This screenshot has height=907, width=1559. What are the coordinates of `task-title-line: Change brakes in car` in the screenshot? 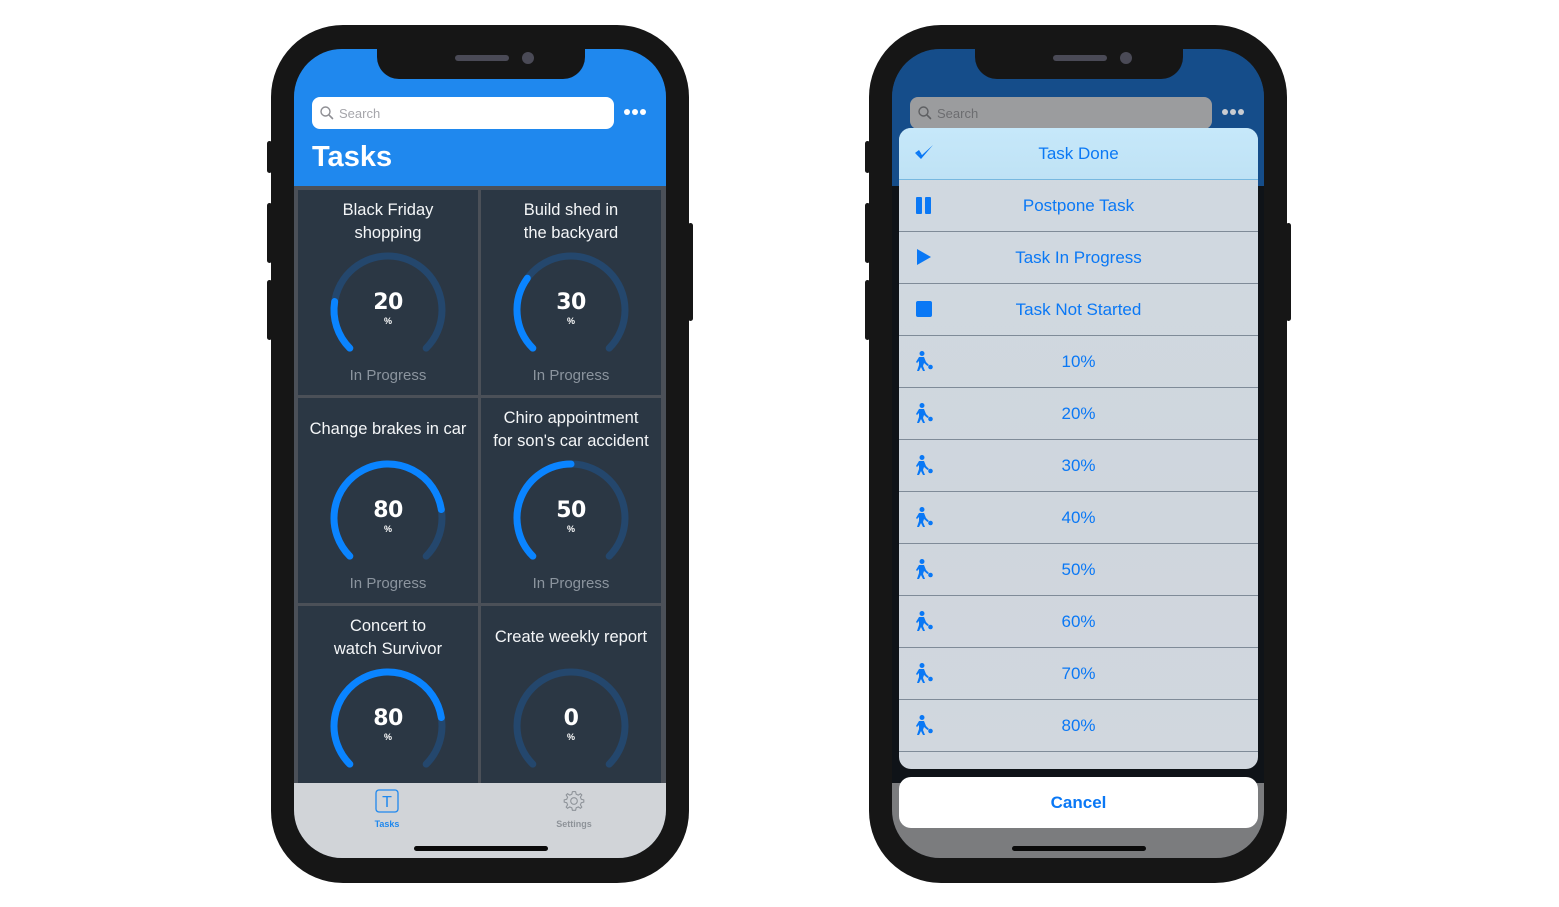 It's located at (388, 429).